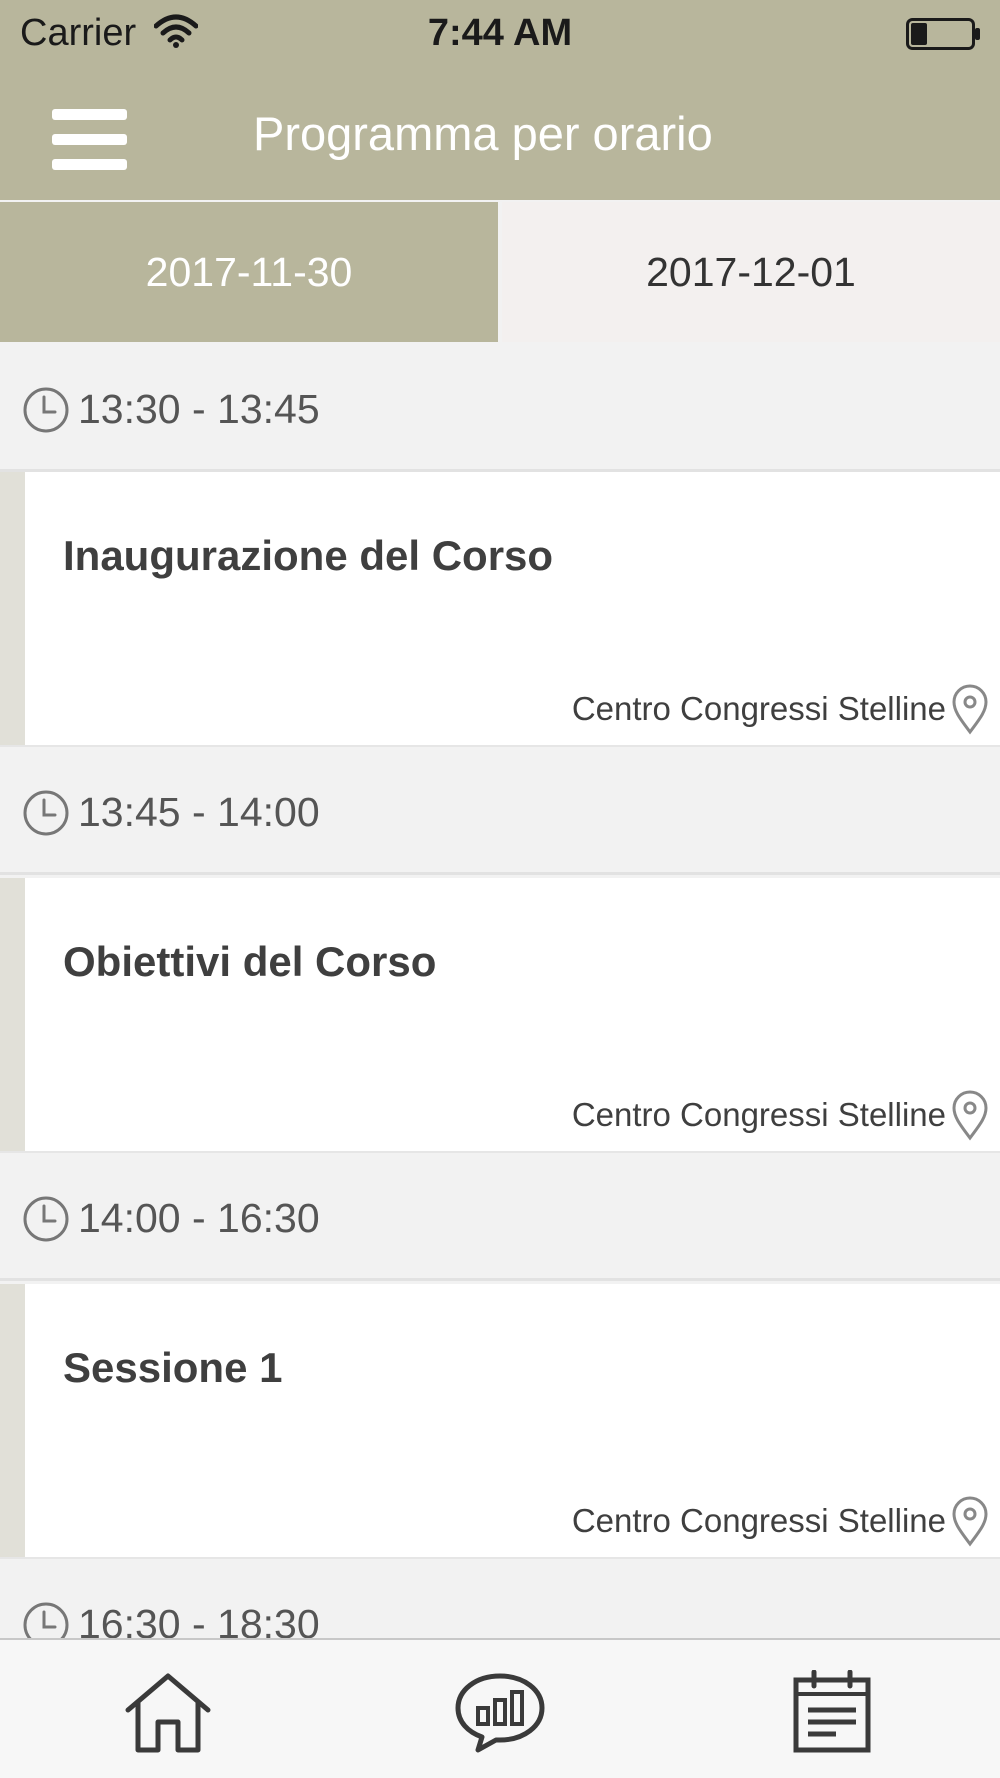 The image size is (1000, 1778). Describe the element at coordinates (832, 1712) in the screenshot. I see `calendar-icon` at that location.